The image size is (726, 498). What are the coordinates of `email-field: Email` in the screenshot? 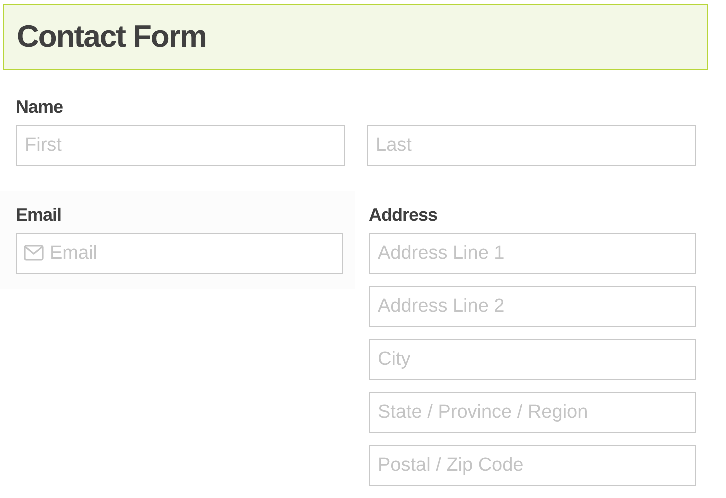 It's located at (179, 253).